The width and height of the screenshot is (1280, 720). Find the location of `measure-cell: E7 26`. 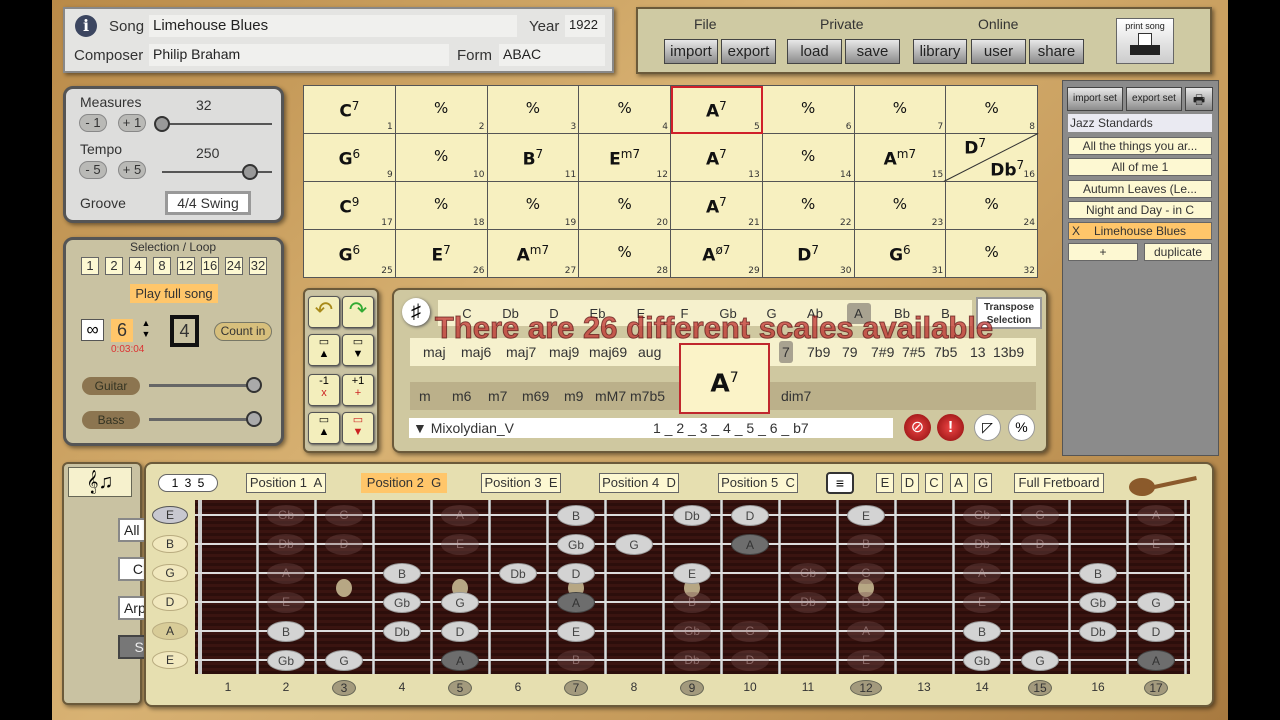

measure-cell: E7 26 is located at coordinates (441, 254).